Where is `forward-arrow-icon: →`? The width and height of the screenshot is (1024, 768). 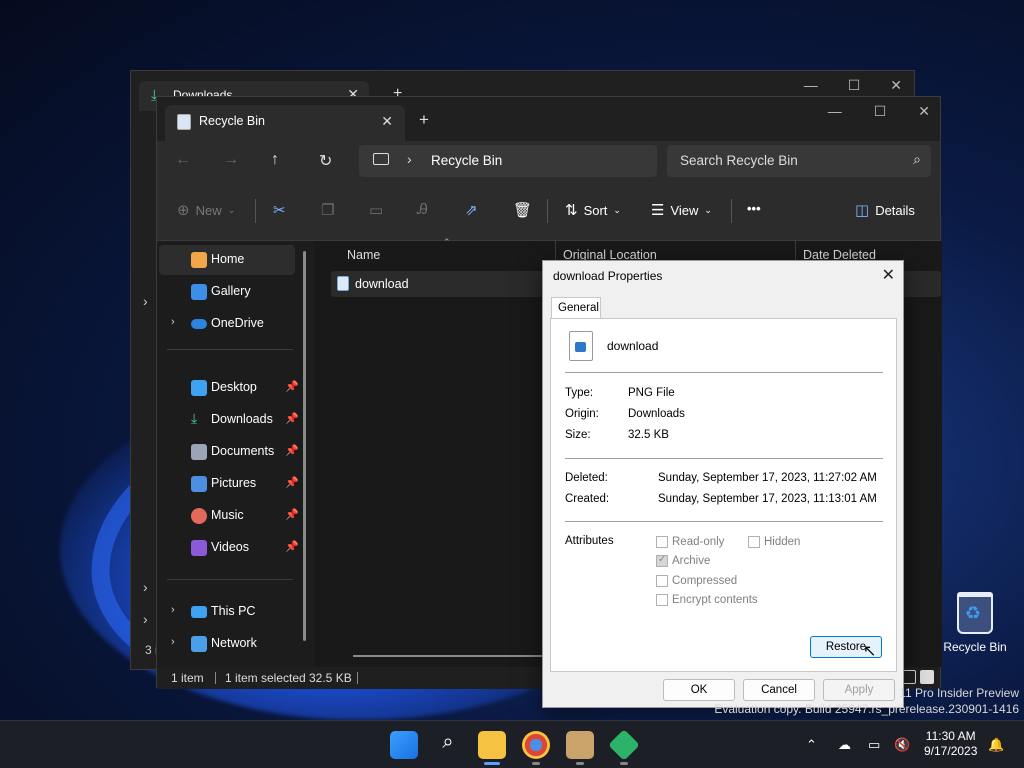
forward-arrow-icon: → is located at coordinates (231, 160).